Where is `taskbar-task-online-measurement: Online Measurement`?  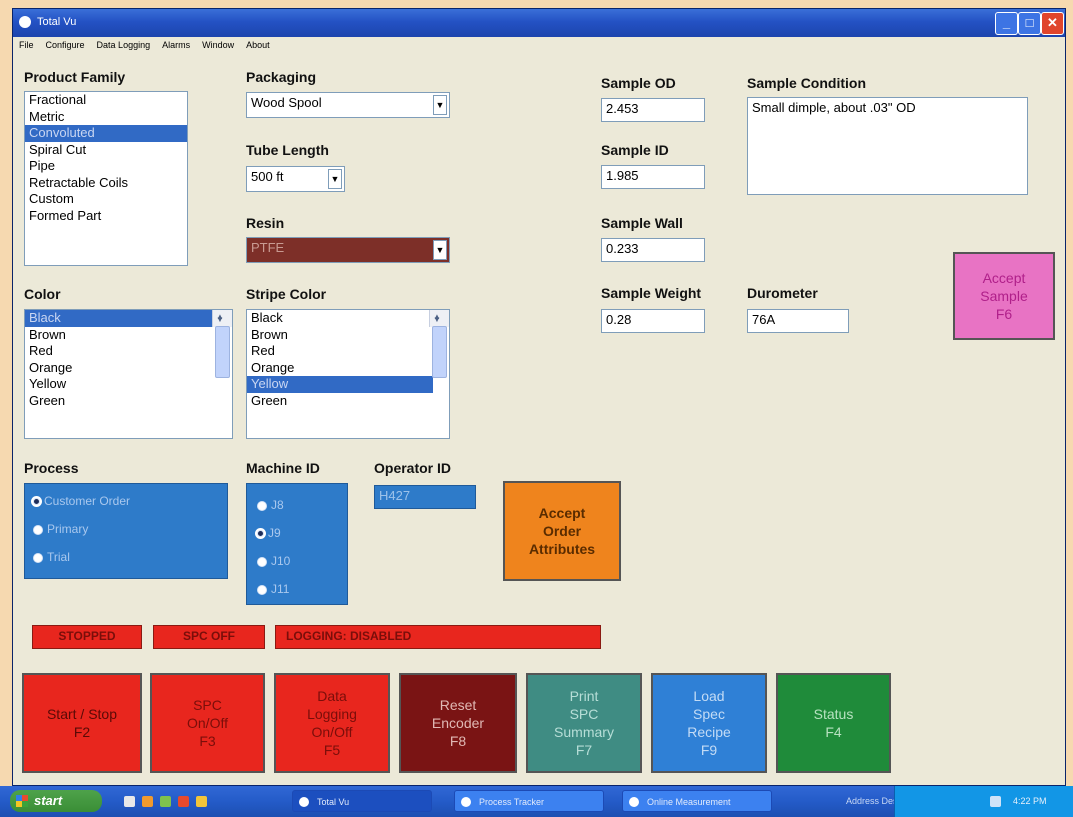
taskbar-task-online-measurement: Online Measurement is located at coordinates (697, 801).